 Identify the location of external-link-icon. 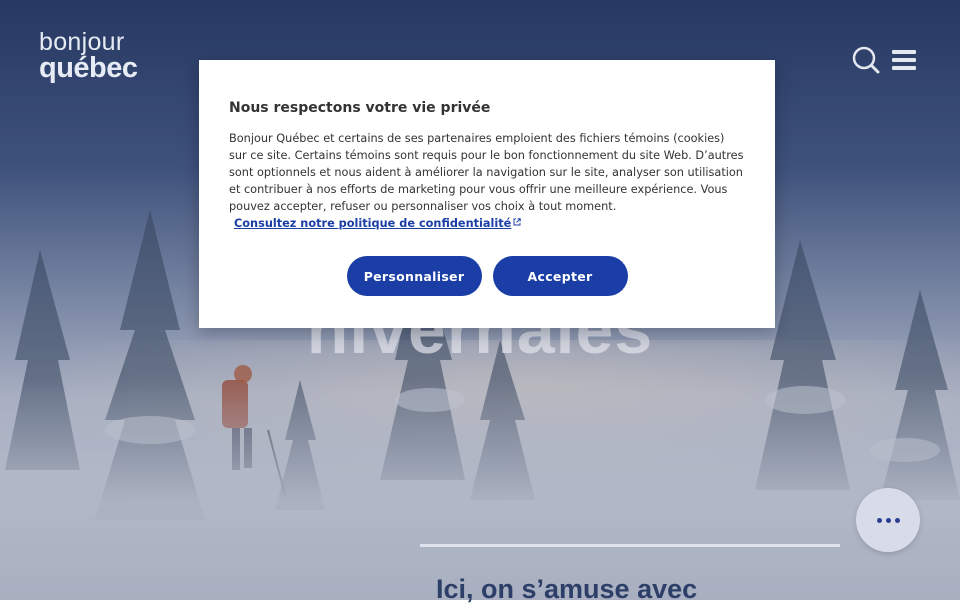
(517, 222).